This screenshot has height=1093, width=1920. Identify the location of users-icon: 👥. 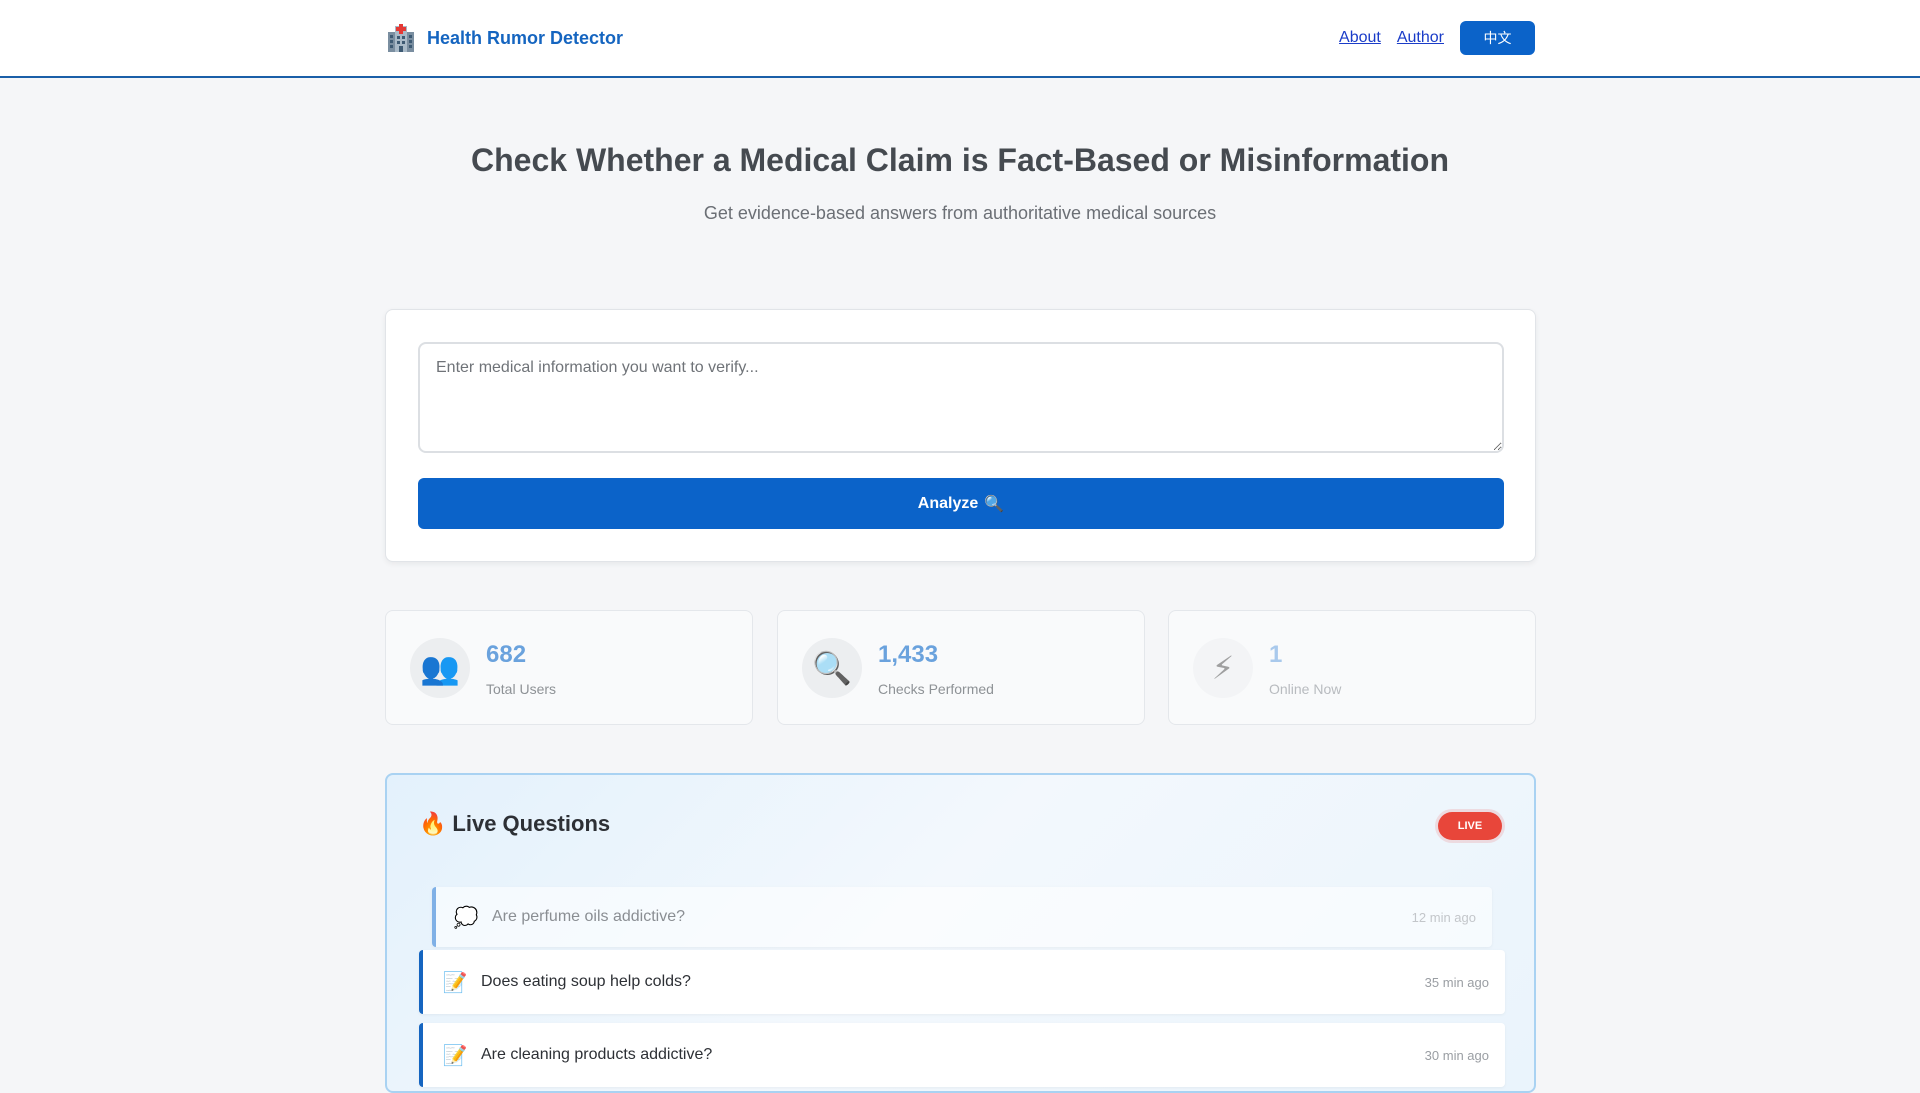
(440, 668).